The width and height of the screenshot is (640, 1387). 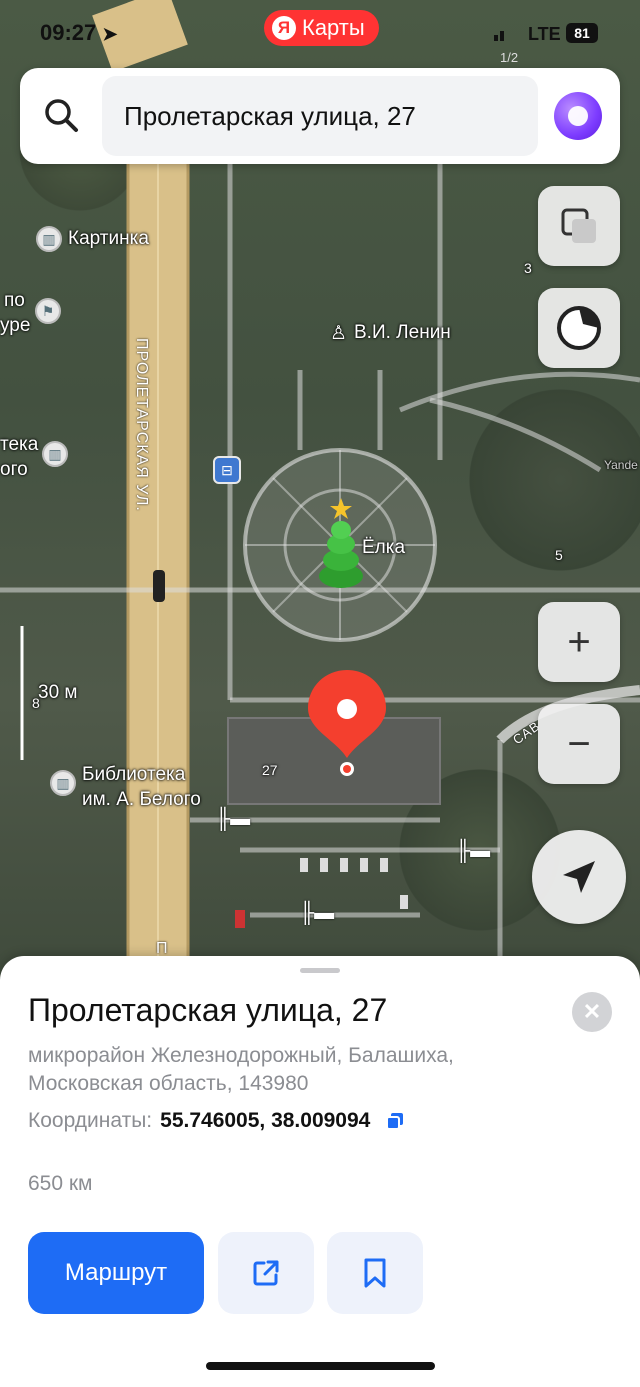 I want to click on plus-icon: +, so click(x=579, y=642).